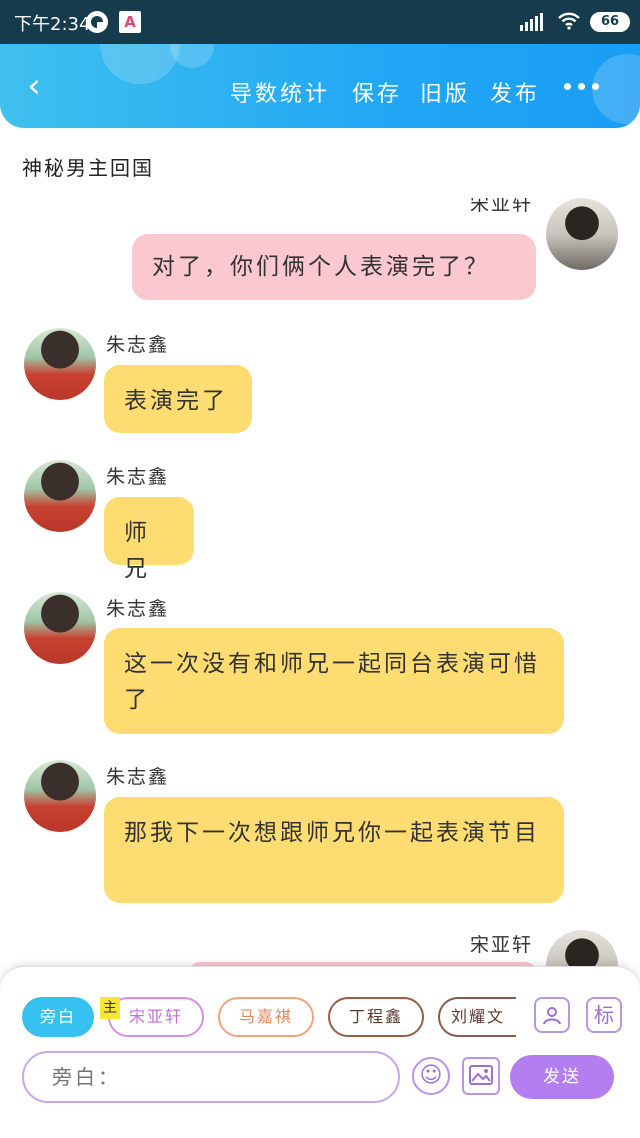  Describe the element at coordinates (515, 92) in the screenshot. I see `publish-button: 发布` at that location.